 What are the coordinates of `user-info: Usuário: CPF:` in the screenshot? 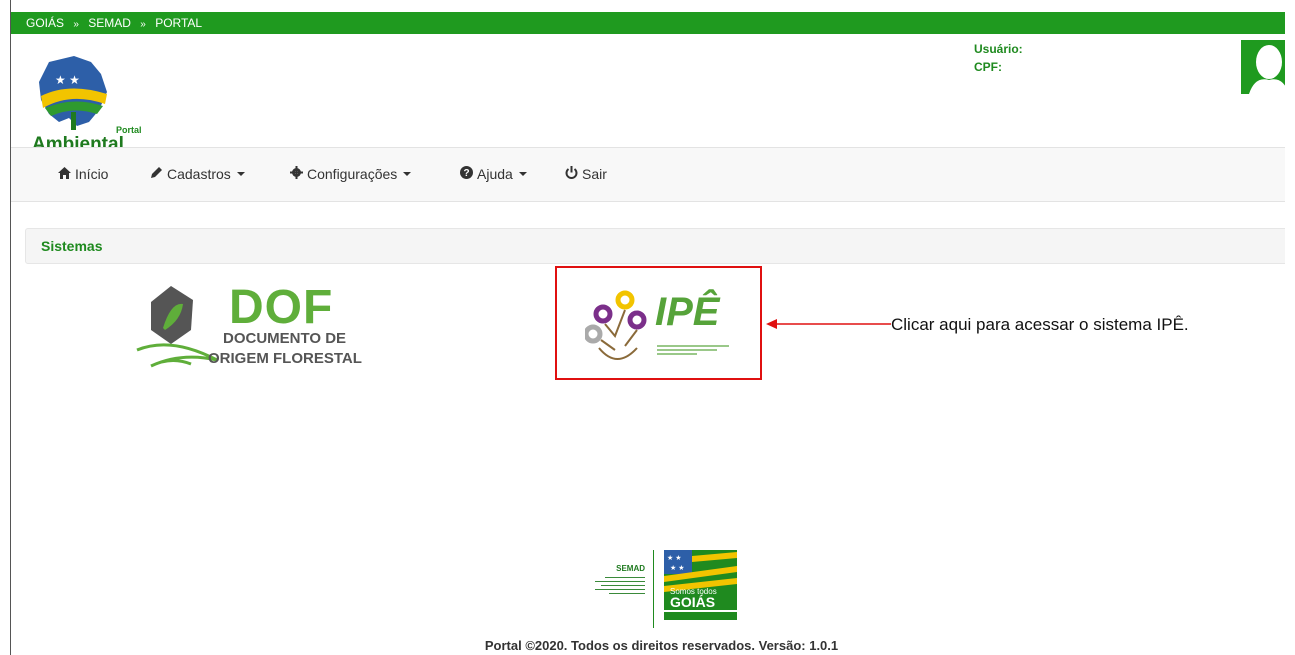 It's located at (998, 58).